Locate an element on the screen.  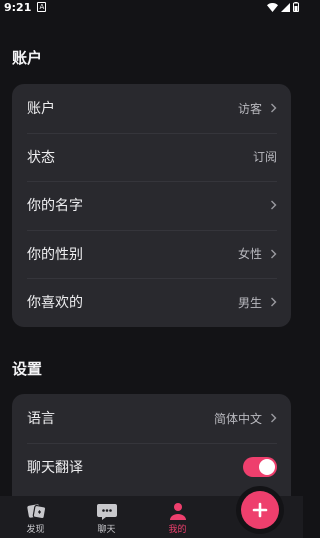
nav-item-me: 我的 is located at coordinates (177, 517).